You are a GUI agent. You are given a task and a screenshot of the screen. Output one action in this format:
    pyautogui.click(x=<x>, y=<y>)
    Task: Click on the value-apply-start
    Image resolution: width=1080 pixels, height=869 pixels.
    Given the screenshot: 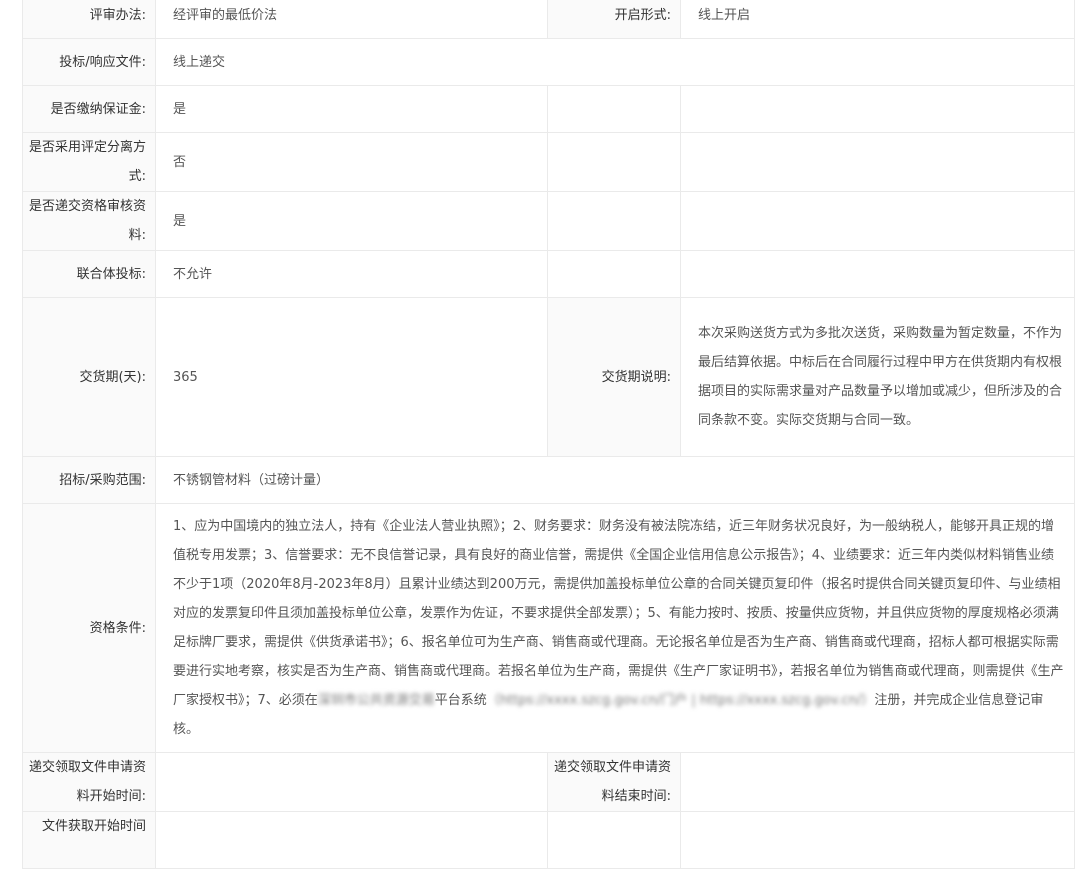 What is the action you would take?
    pyautogui.click(x=351, y=782)
    